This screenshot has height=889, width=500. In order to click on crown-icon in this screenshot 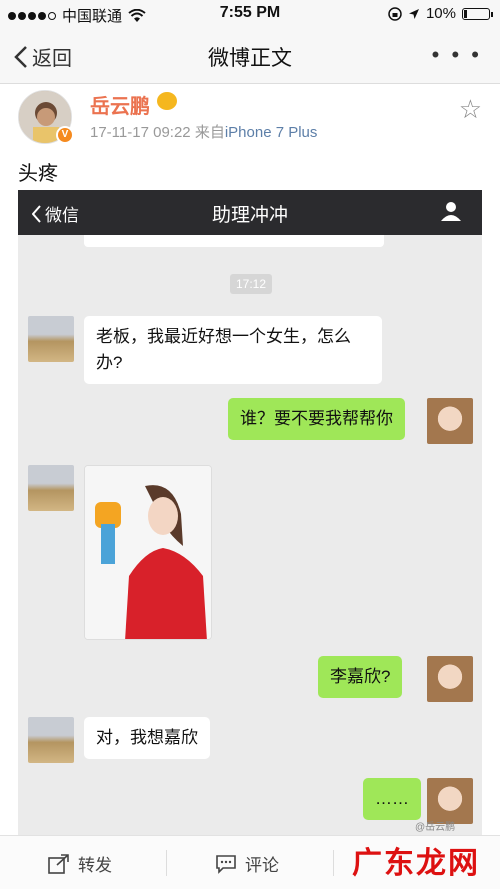, I will do `click(167, 101)`.